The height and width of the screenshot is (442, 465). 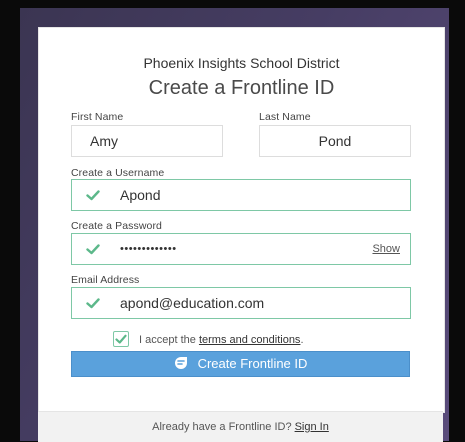 What do you see at coordinates (241, 63) in the screenshot?
I see `district-name: Phoenix Insights School District` at bounding box center [241, 63].